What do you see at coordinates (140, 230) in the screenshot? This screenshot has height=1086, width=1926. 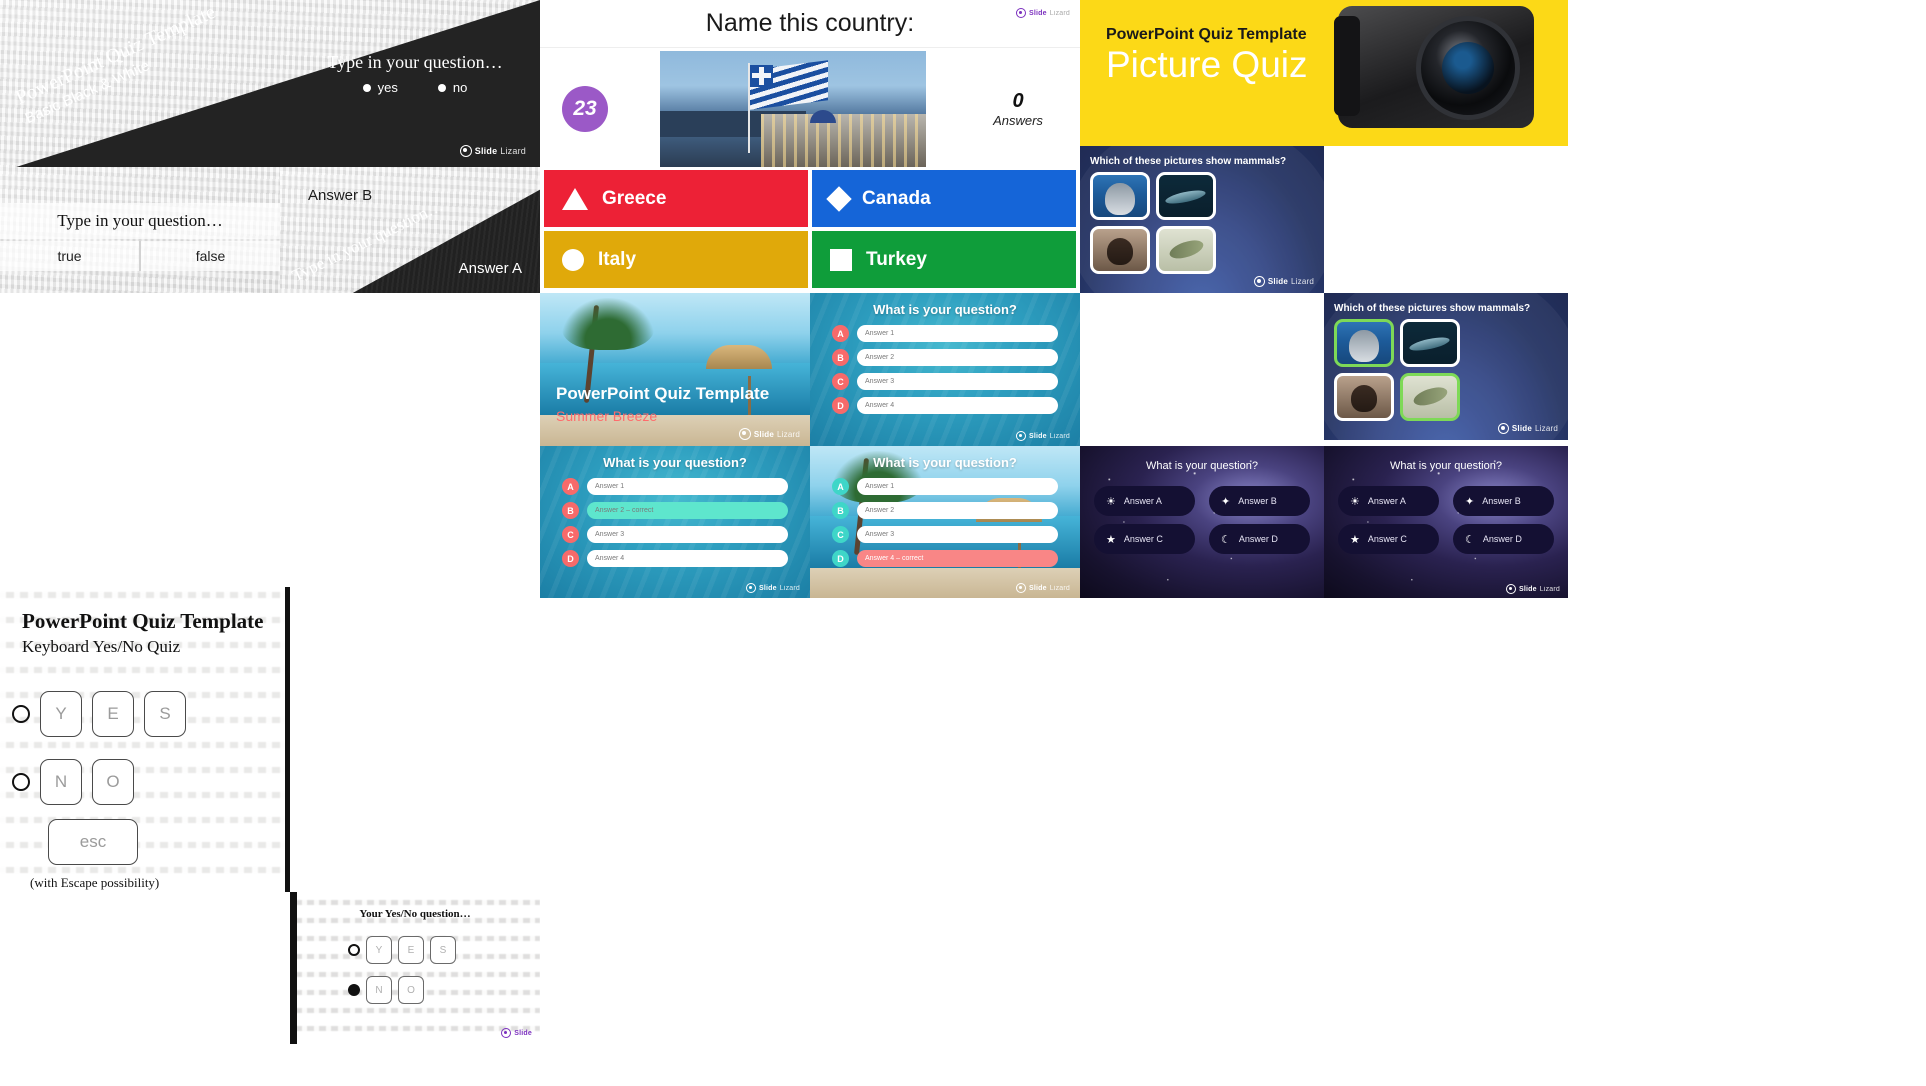 I see `slide-true-false: Type in your question… true false` at bounding box center [140, 230].